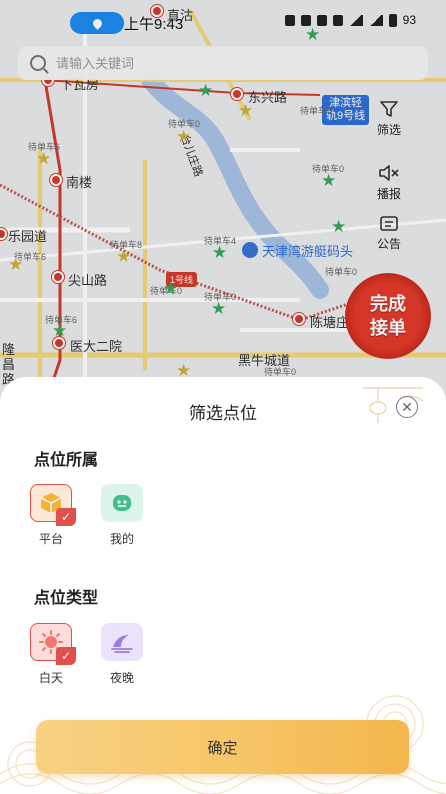 This screenshot has height=794, width=446. Describe the element at coordinates (53, 505) in the screenshot. I see `platform-box-icon: ✓` at that location.